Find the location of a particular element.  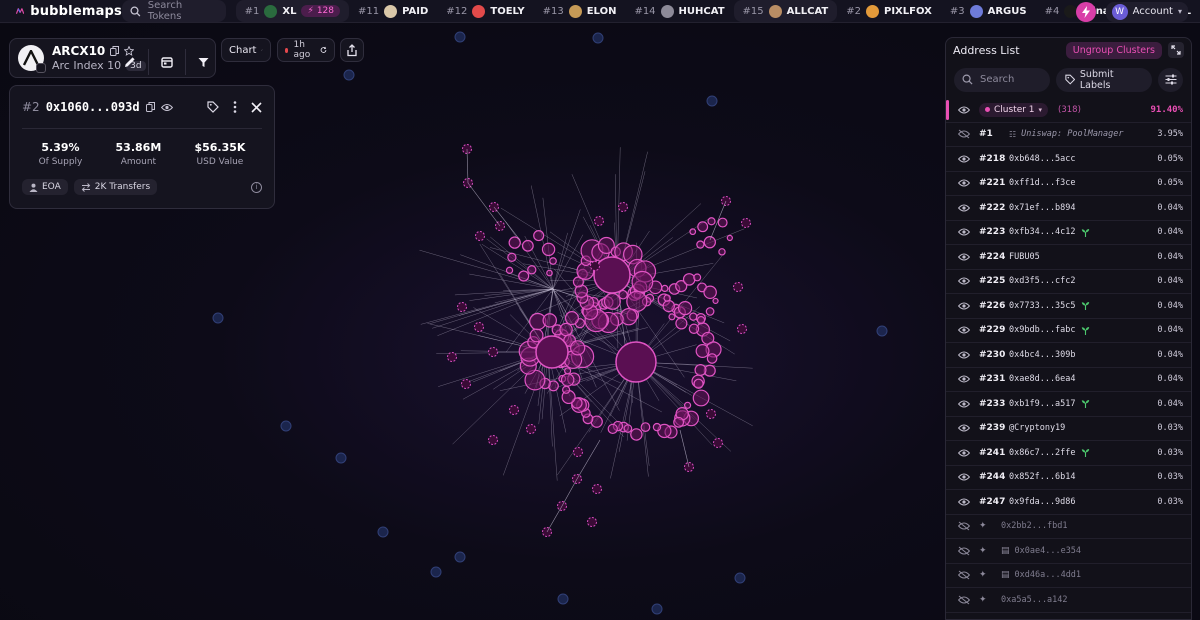

wallet-type-chip: EOA is located at coordinates (45, 187).